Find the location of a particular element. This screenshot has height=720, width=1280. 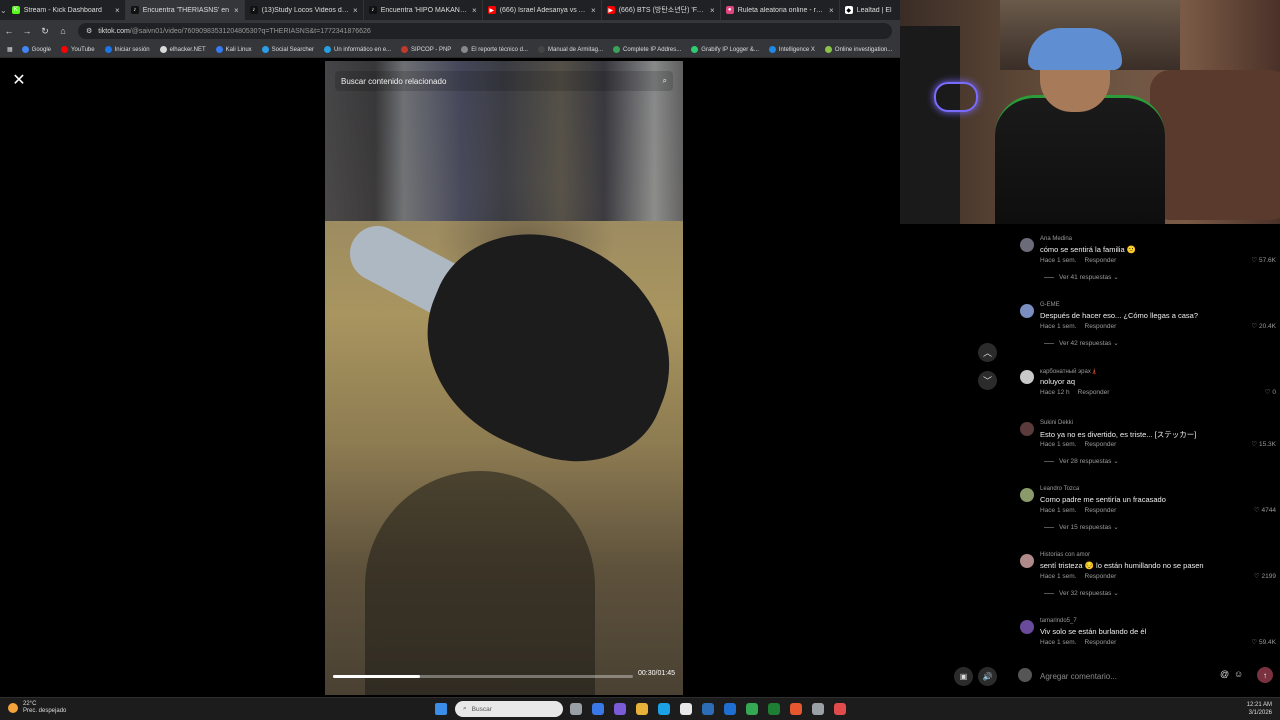

reload-icon: ↻ is located at coordinates (45, 31).